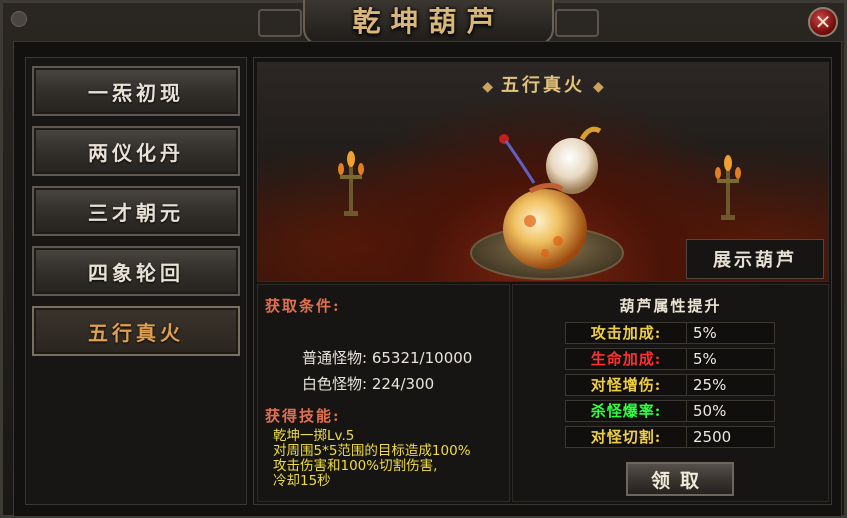  Describe the element at coordinates (403, 384) in the screenshot. I see `condition-value: 224/300` at that location.